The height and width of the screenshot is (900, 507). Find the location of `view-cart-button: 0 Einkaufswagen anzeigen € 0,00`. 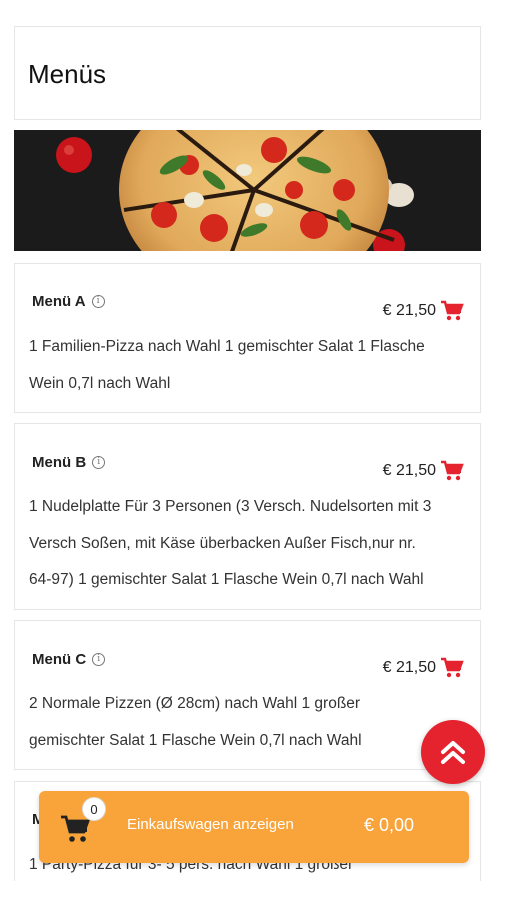

view-cart-button: 0 Einkaufswagen anzeigen € 0,00 is located at coordinates (254, 827).